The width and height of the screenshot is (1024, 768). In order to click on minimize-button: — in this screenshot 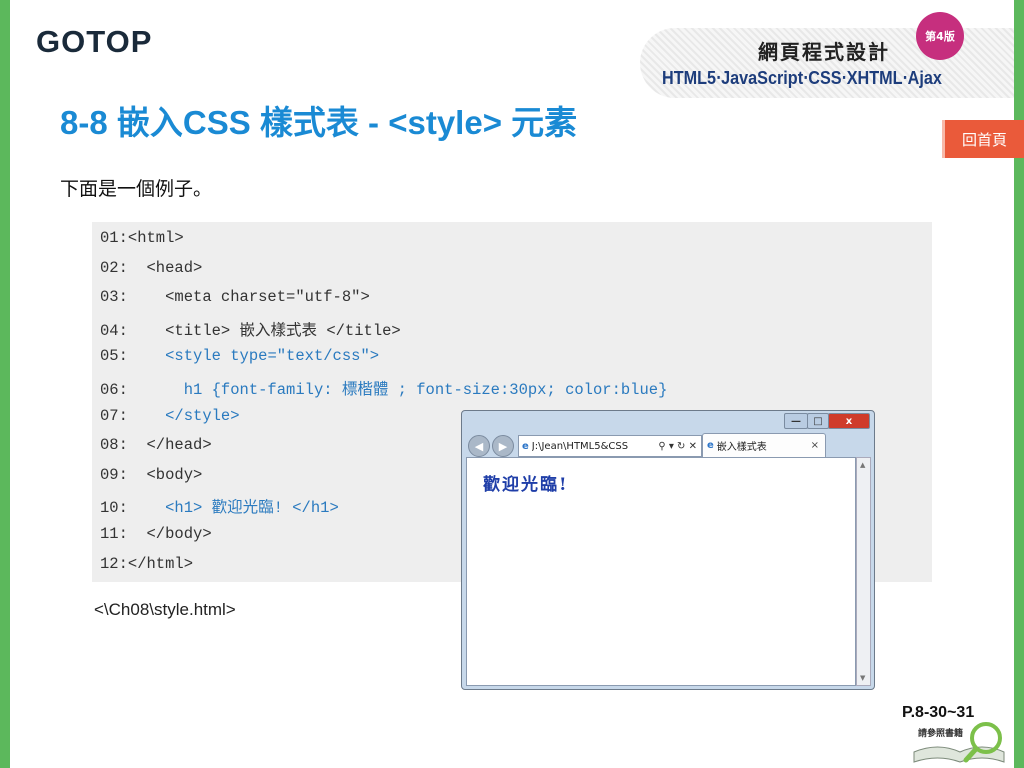, I will do `click(796, 421)`.